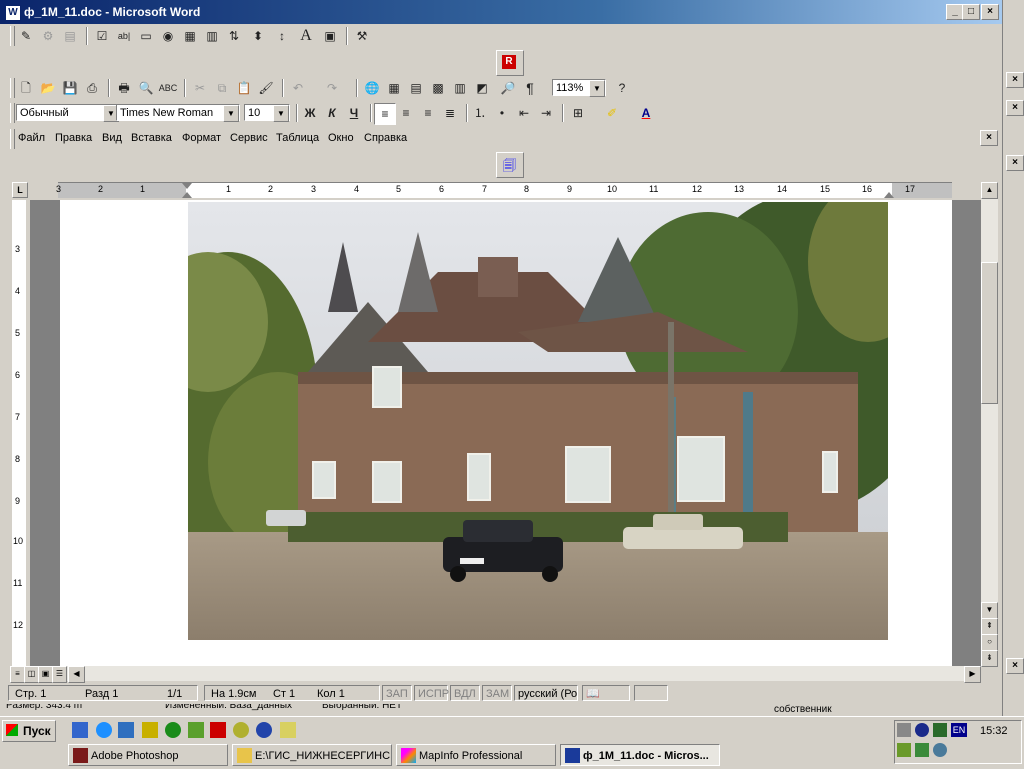  Describe the element at coordinates (578, 113) in the screenshot. I see `borders-icon: ⊞` at that location.